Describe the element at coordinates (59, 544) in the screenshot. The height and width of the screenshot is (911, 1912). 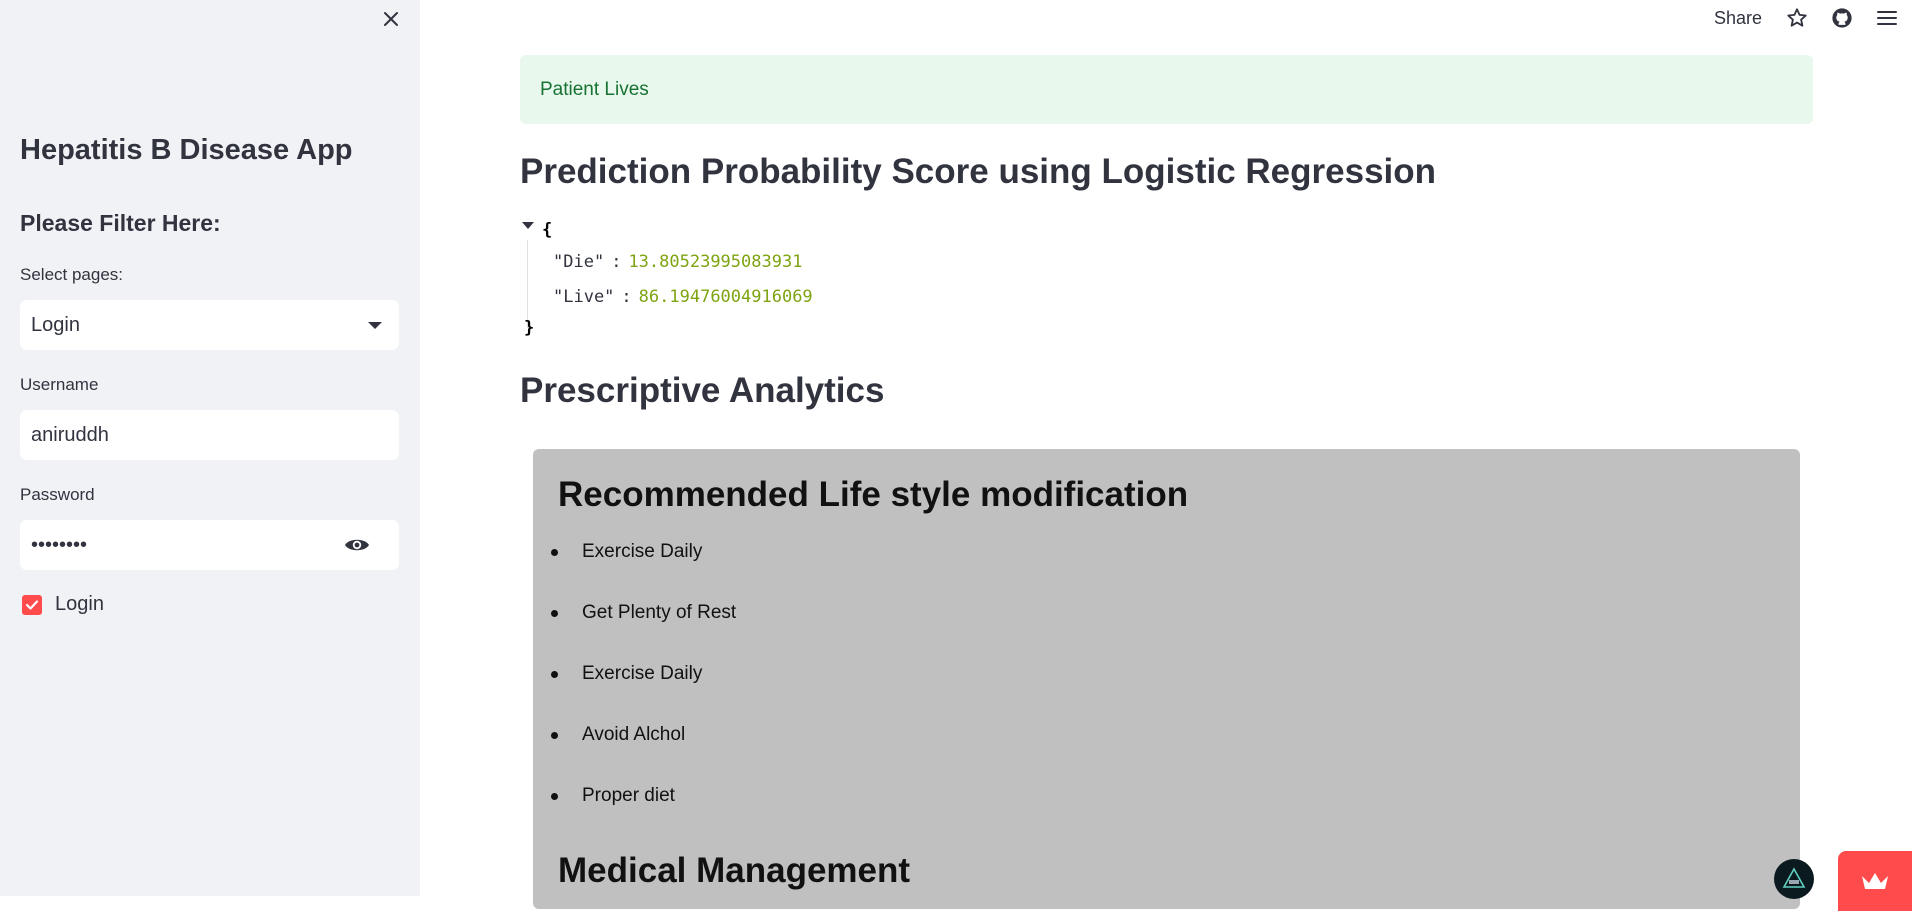
I see `password-masked-value: ••••••••` at that location.